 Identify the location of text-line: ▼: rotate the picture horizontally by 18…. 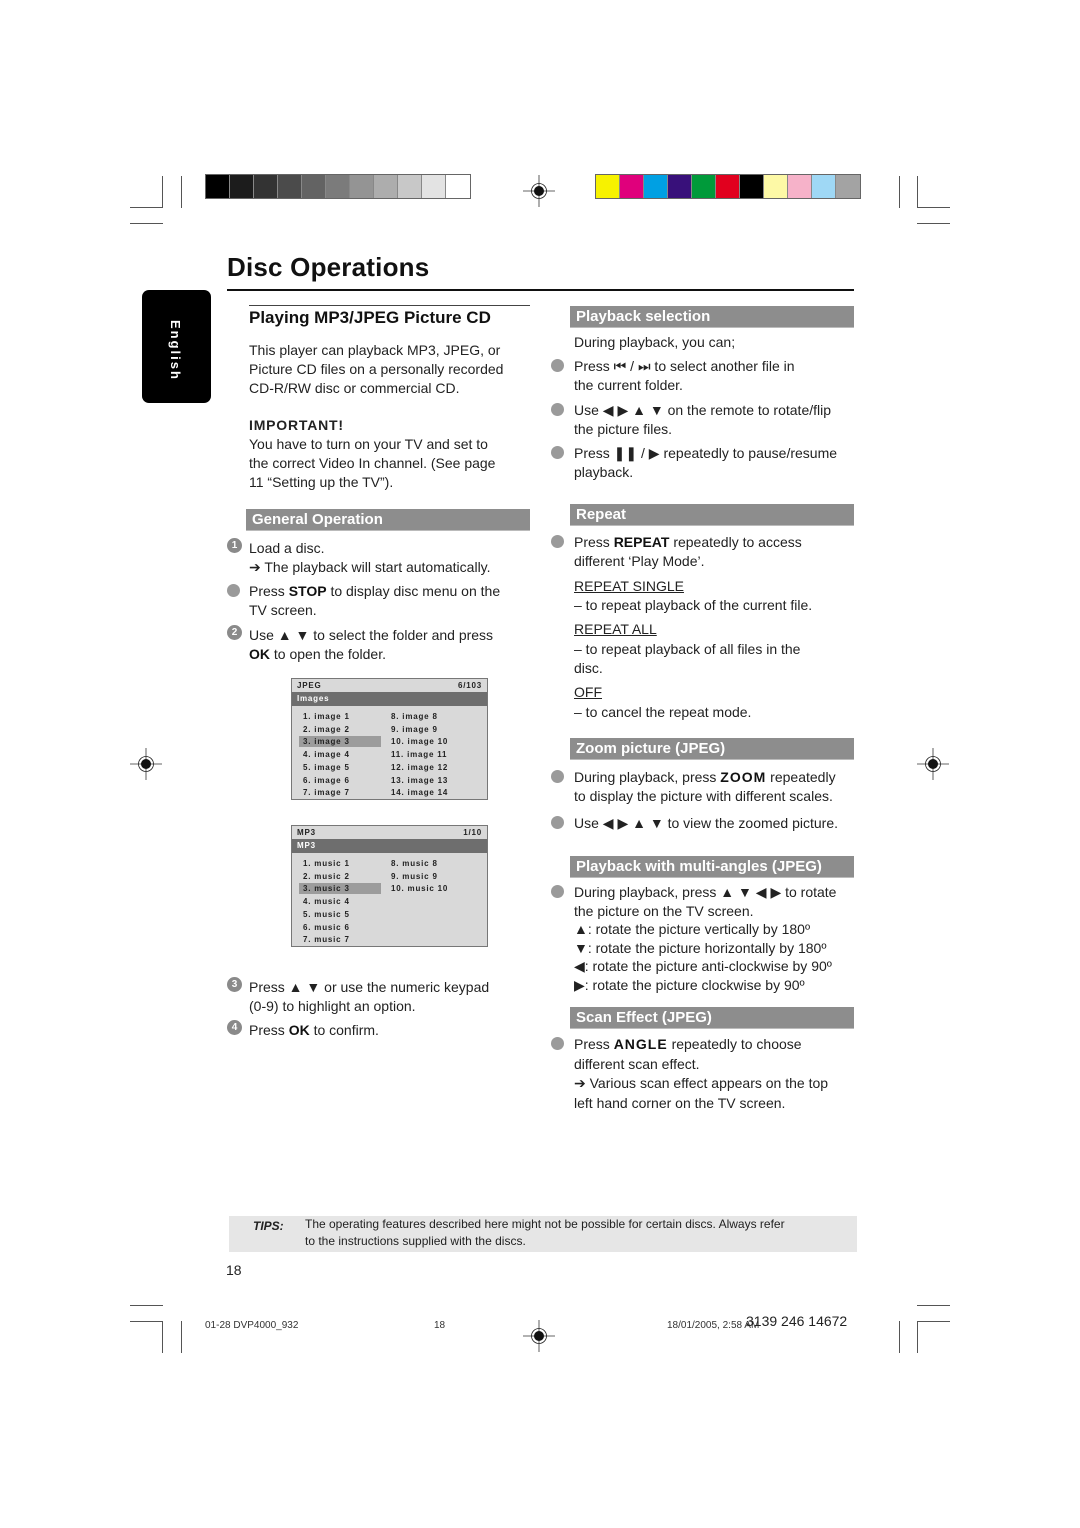
(700, 947).